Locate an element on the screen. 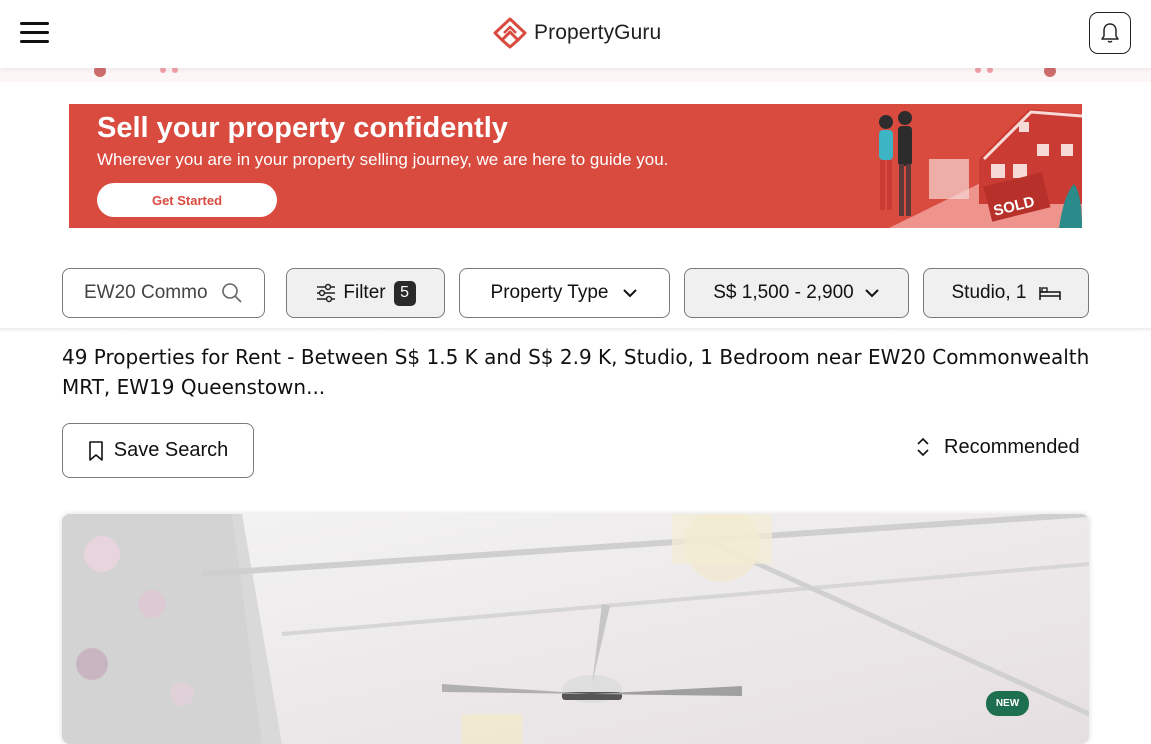 Image resolution: width=1151 pixels, height=744 pixels. get-started-button: Get Started is located at coordinates (187, 200).